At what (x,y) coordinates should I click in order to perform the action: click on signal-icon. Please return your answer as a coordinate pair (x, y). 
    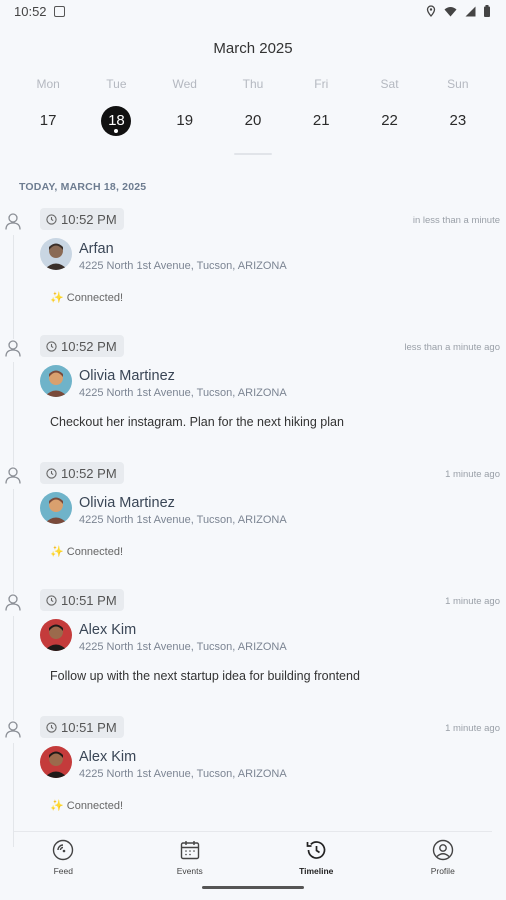
    Looking at the image, I should click on (470, 11).